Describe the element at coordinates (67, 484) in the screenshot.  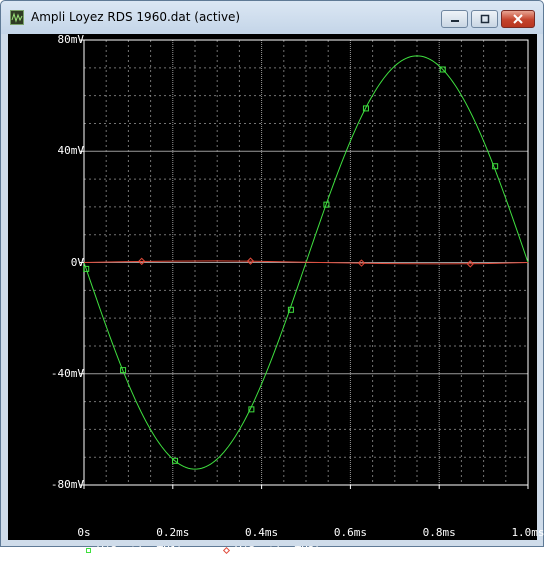
I see `y-tick-label: -80mV` at that location.